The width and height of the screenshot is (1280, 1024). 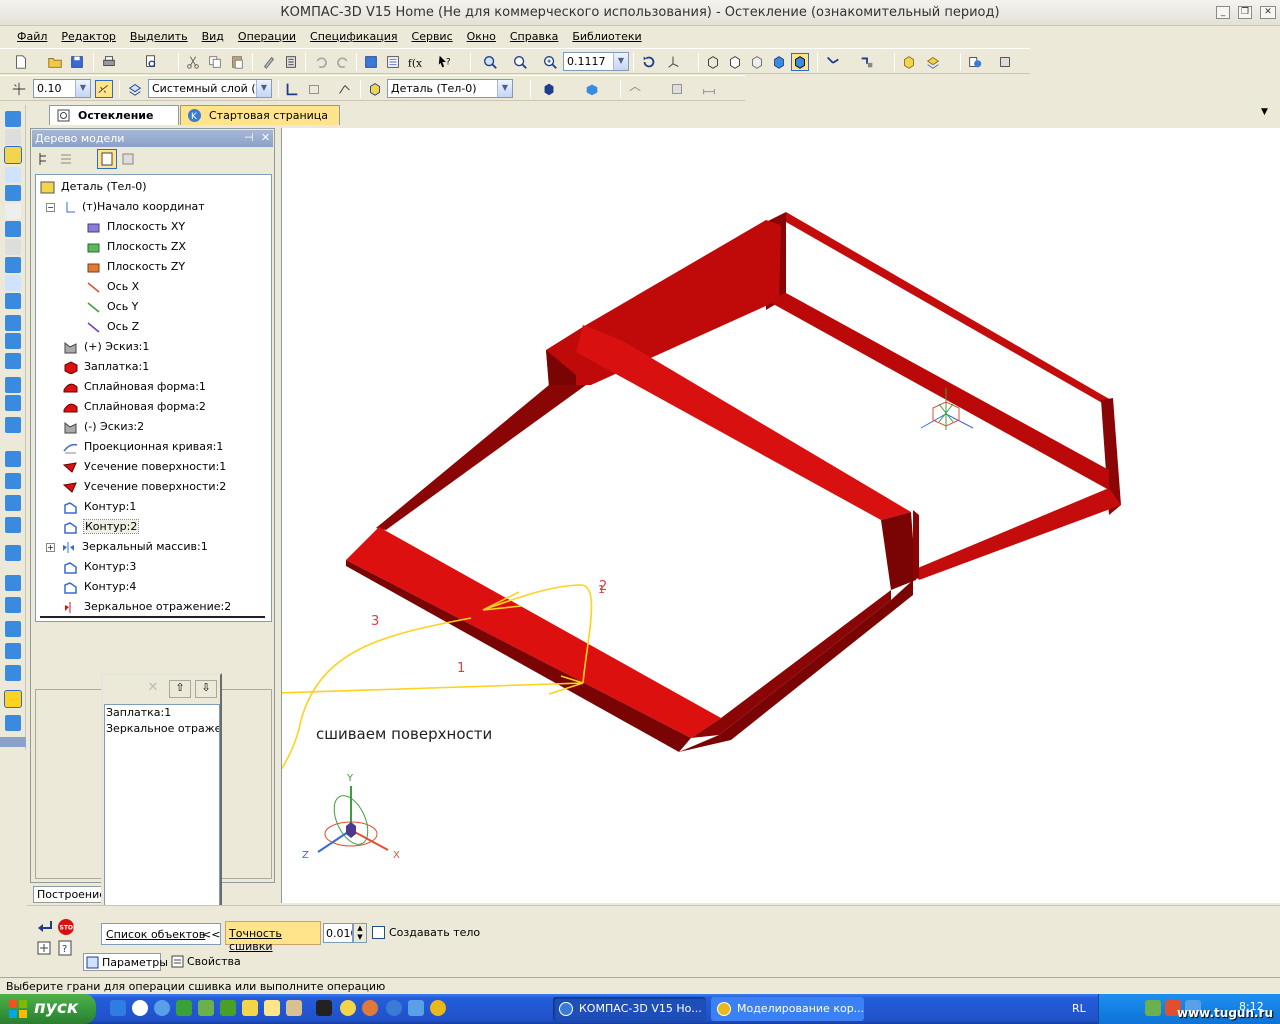 What do you see at coordinates (360, 933) in the screenshot?
I see `tolerance-spinner: ▲ ▼` at bounding box center [360, 933].